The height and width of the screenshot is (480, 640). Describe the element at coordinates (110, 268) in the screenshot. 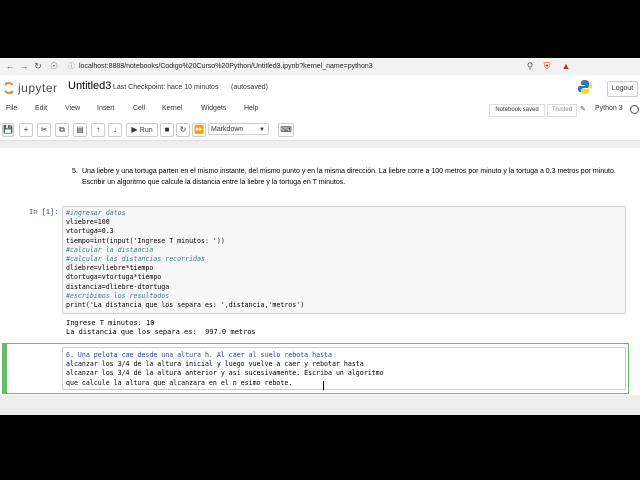

I see `code-line: dliebre=vliebre*tiempo` at that location.